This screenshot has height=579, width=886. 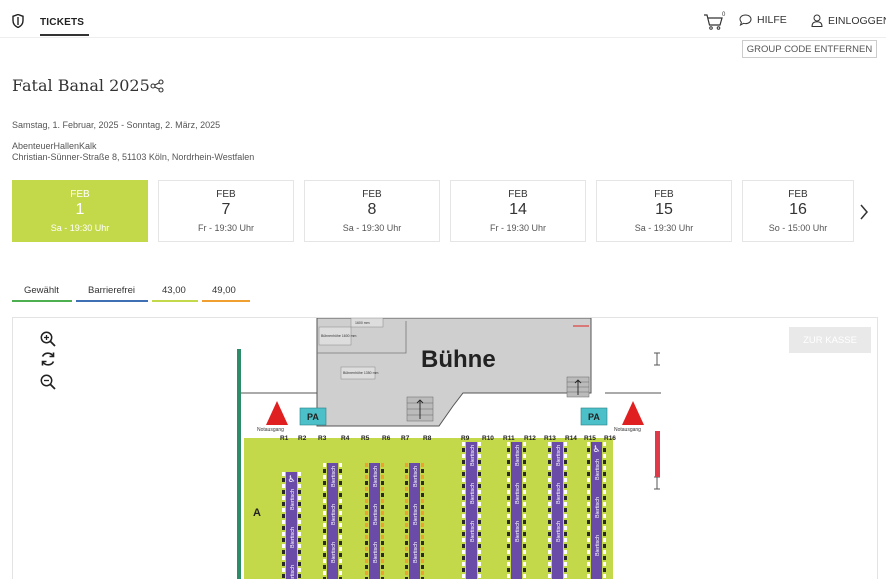 I want to click on biertisch-table: Biertisch Biertisch Biertisch, so click(x=471, y=510).